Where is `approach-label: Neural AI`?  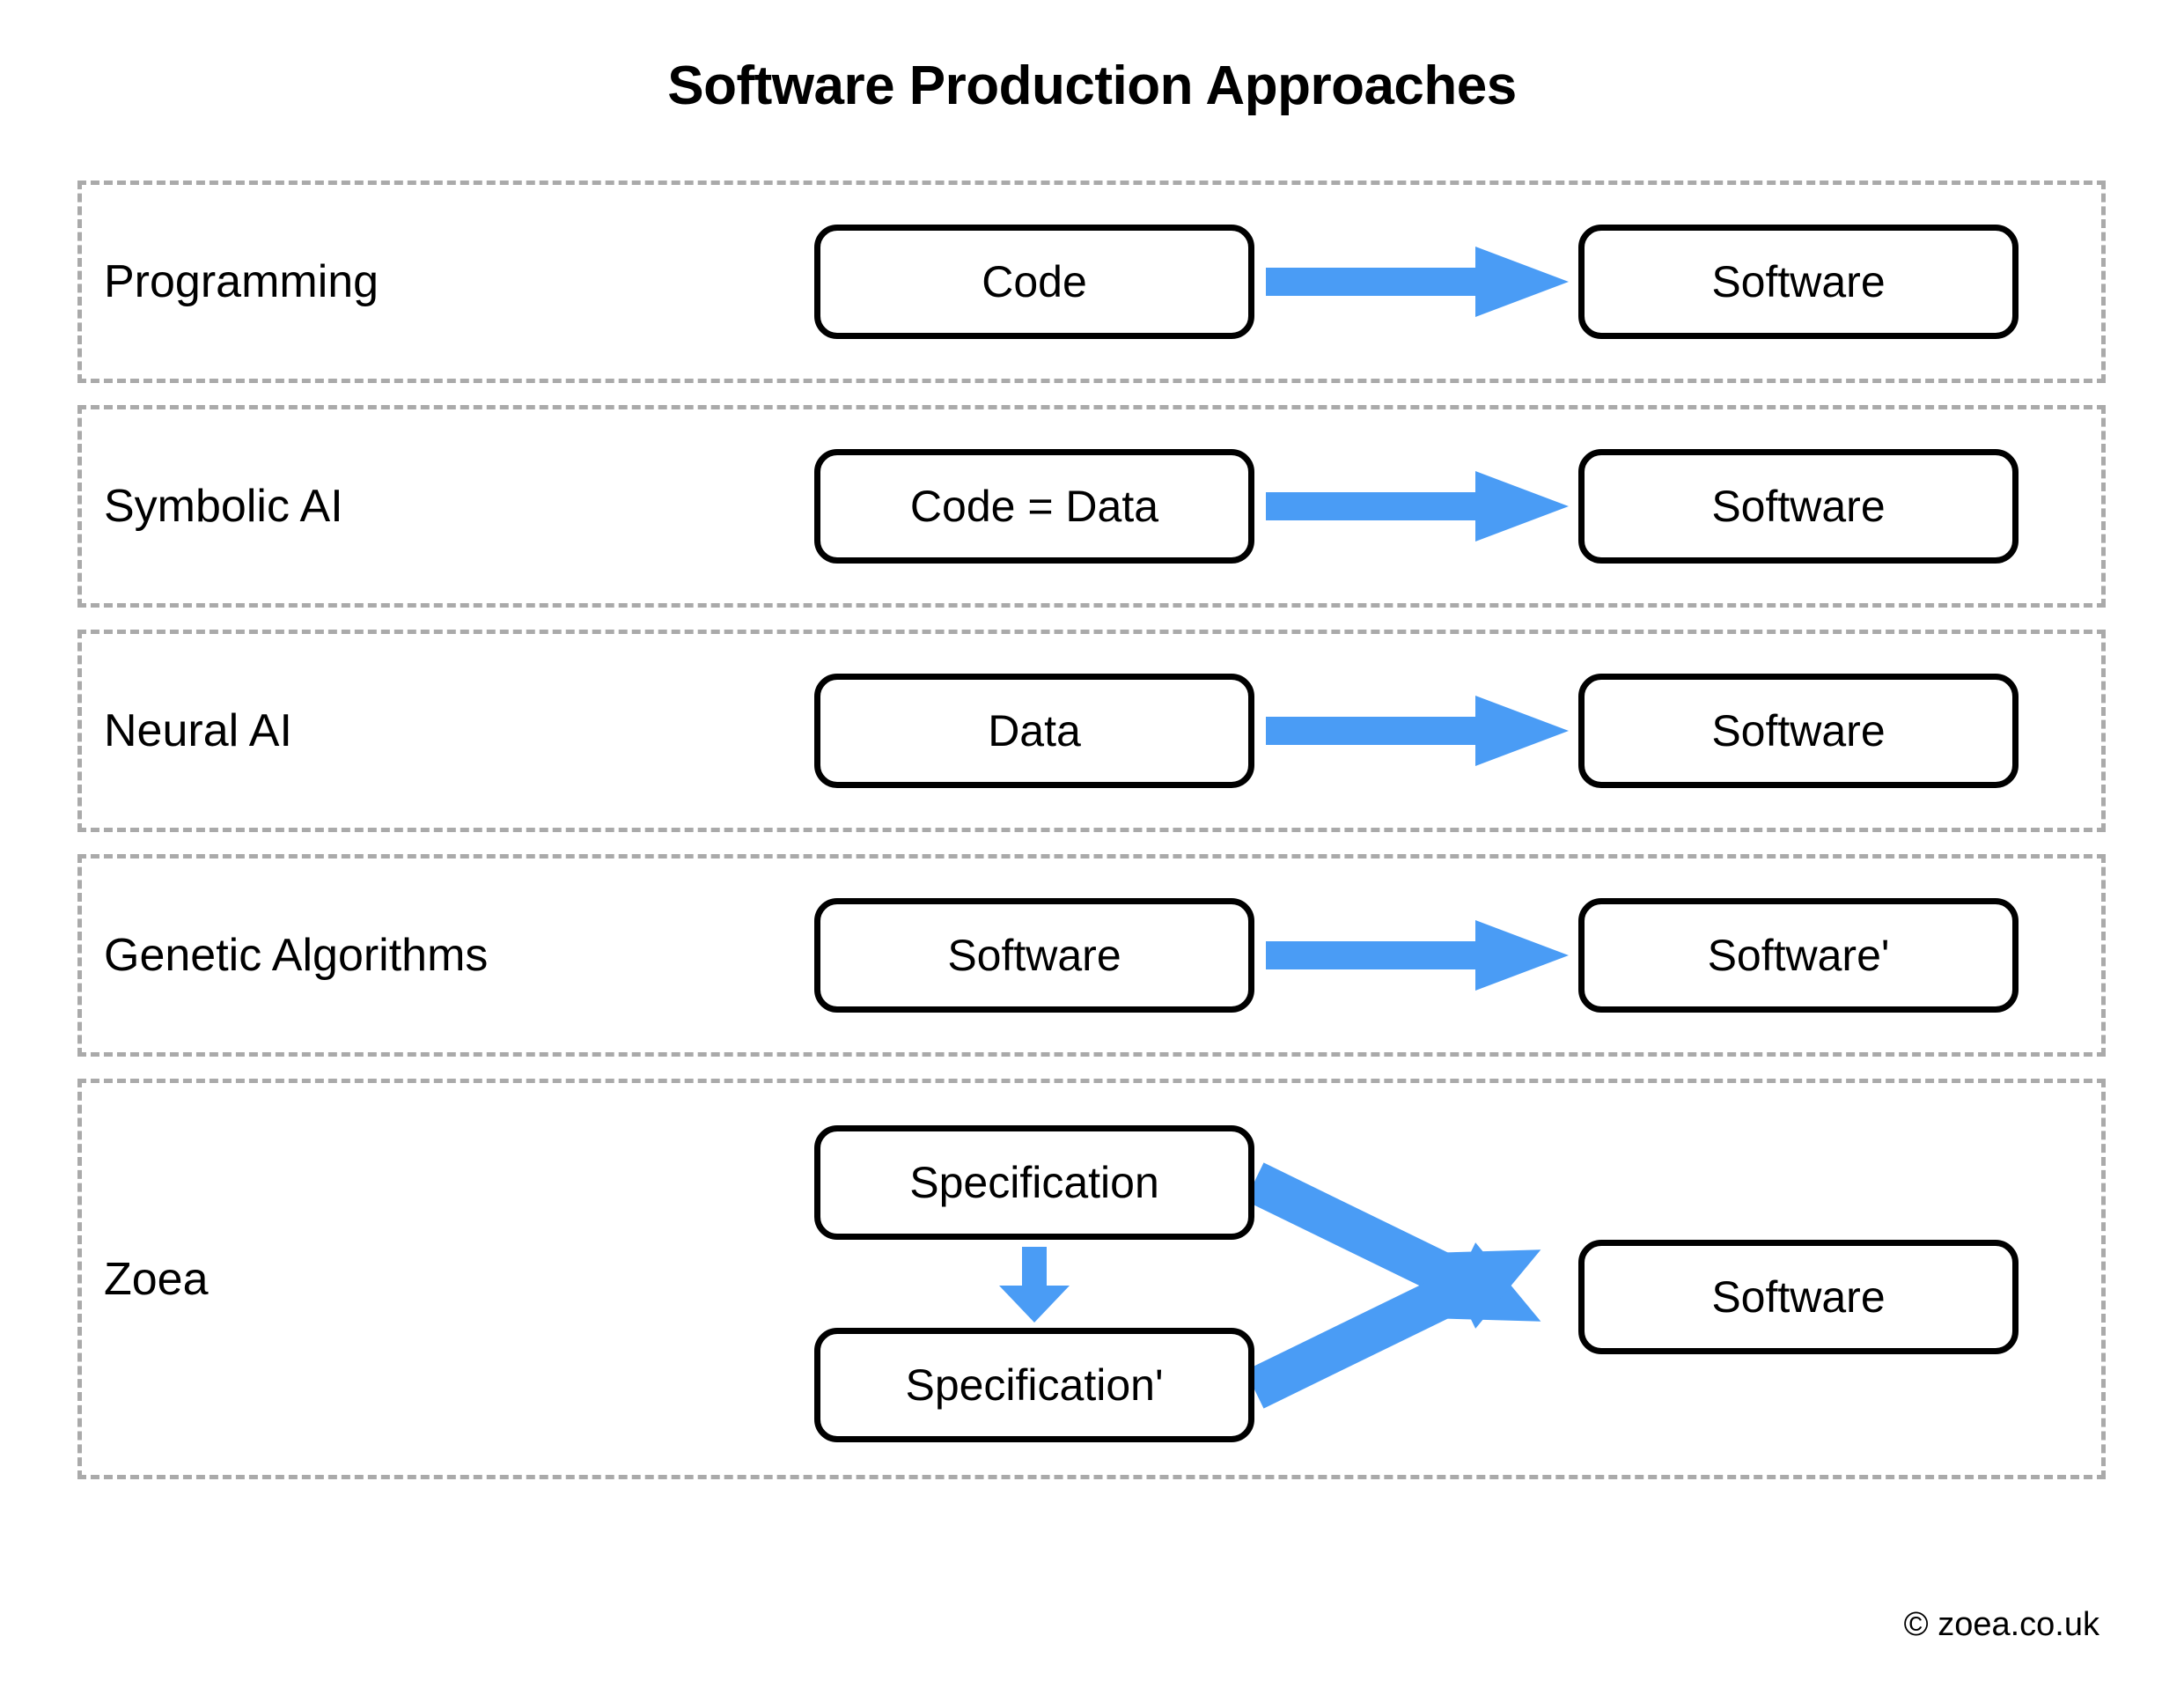
approach-label: Neural AI is located at coordinates (198, 730).